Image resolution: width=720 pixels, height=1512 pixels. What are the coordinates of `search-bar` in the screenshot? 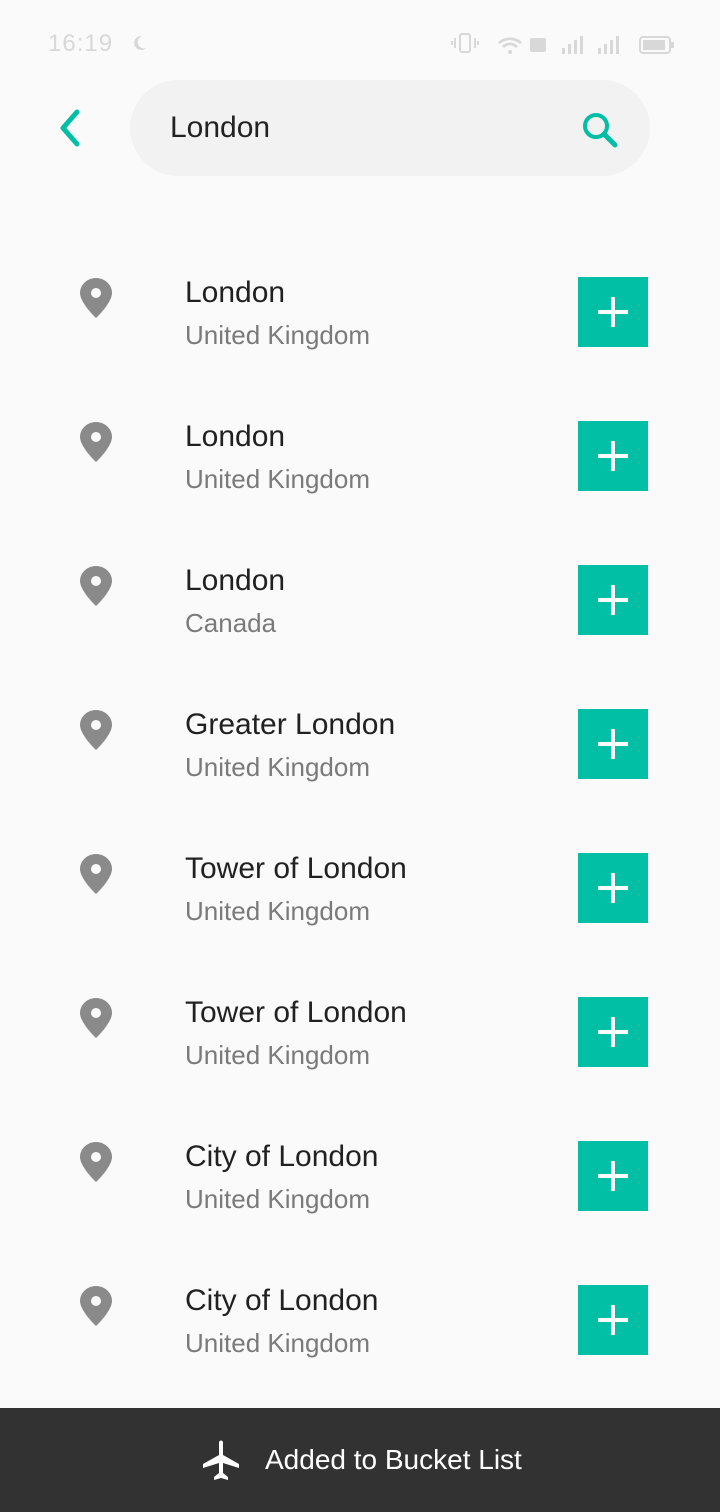 It's located at (390, 128).